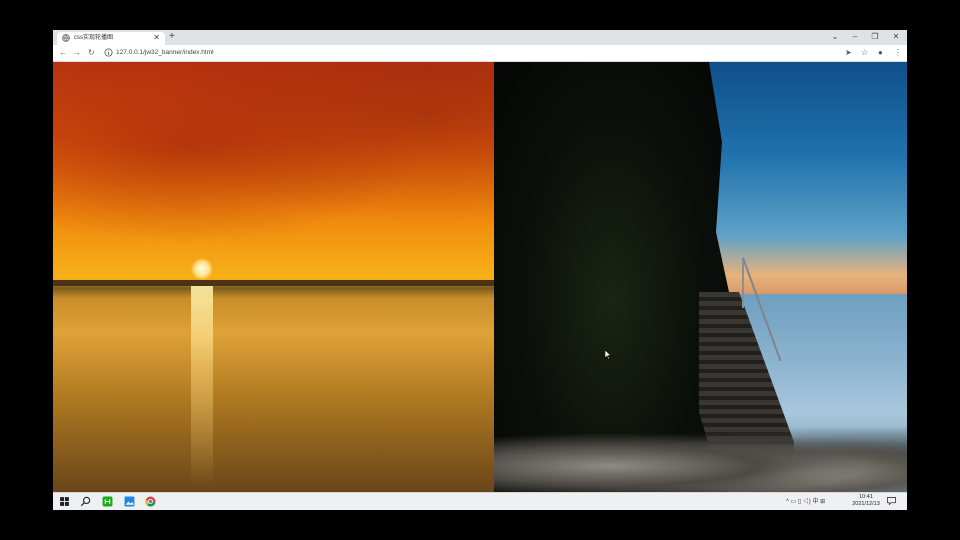 This screenshot has height=540, width=960. What do you see at coordinates (700, 459) in the screenshot?
I see `foreground-rocks` at bounding box center [700, 459].